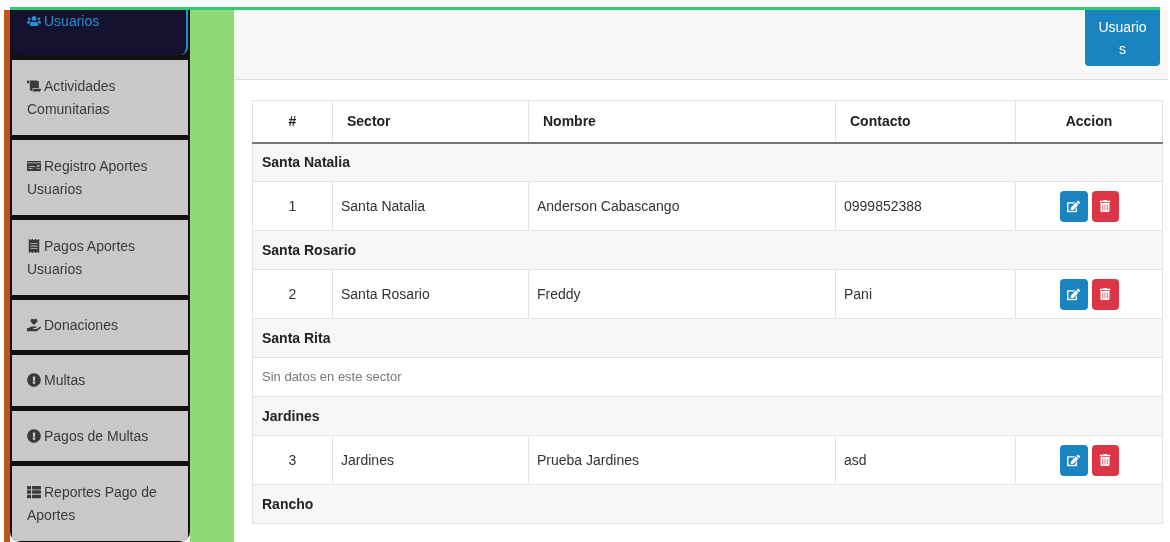  I want to click on sidebar-item: Multas, so click(100, 380).